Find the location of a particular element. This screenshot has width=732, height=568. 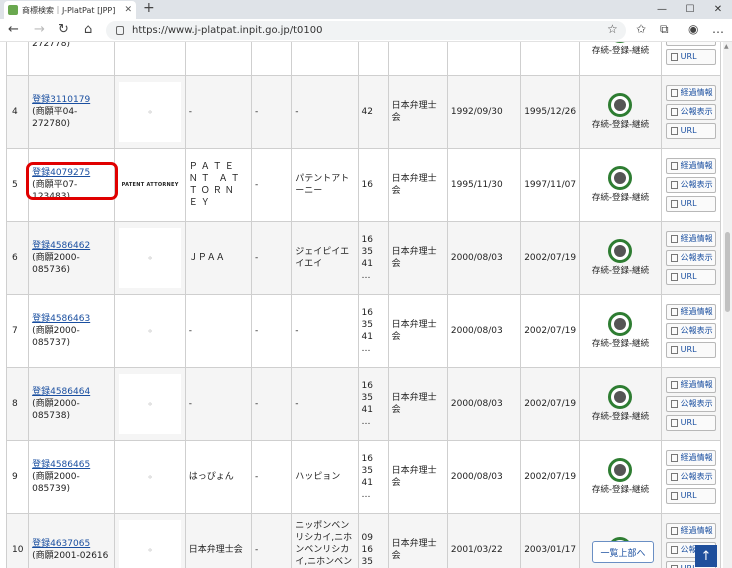

registration-link: 登録4586464 is located at coordinates (61, 392).